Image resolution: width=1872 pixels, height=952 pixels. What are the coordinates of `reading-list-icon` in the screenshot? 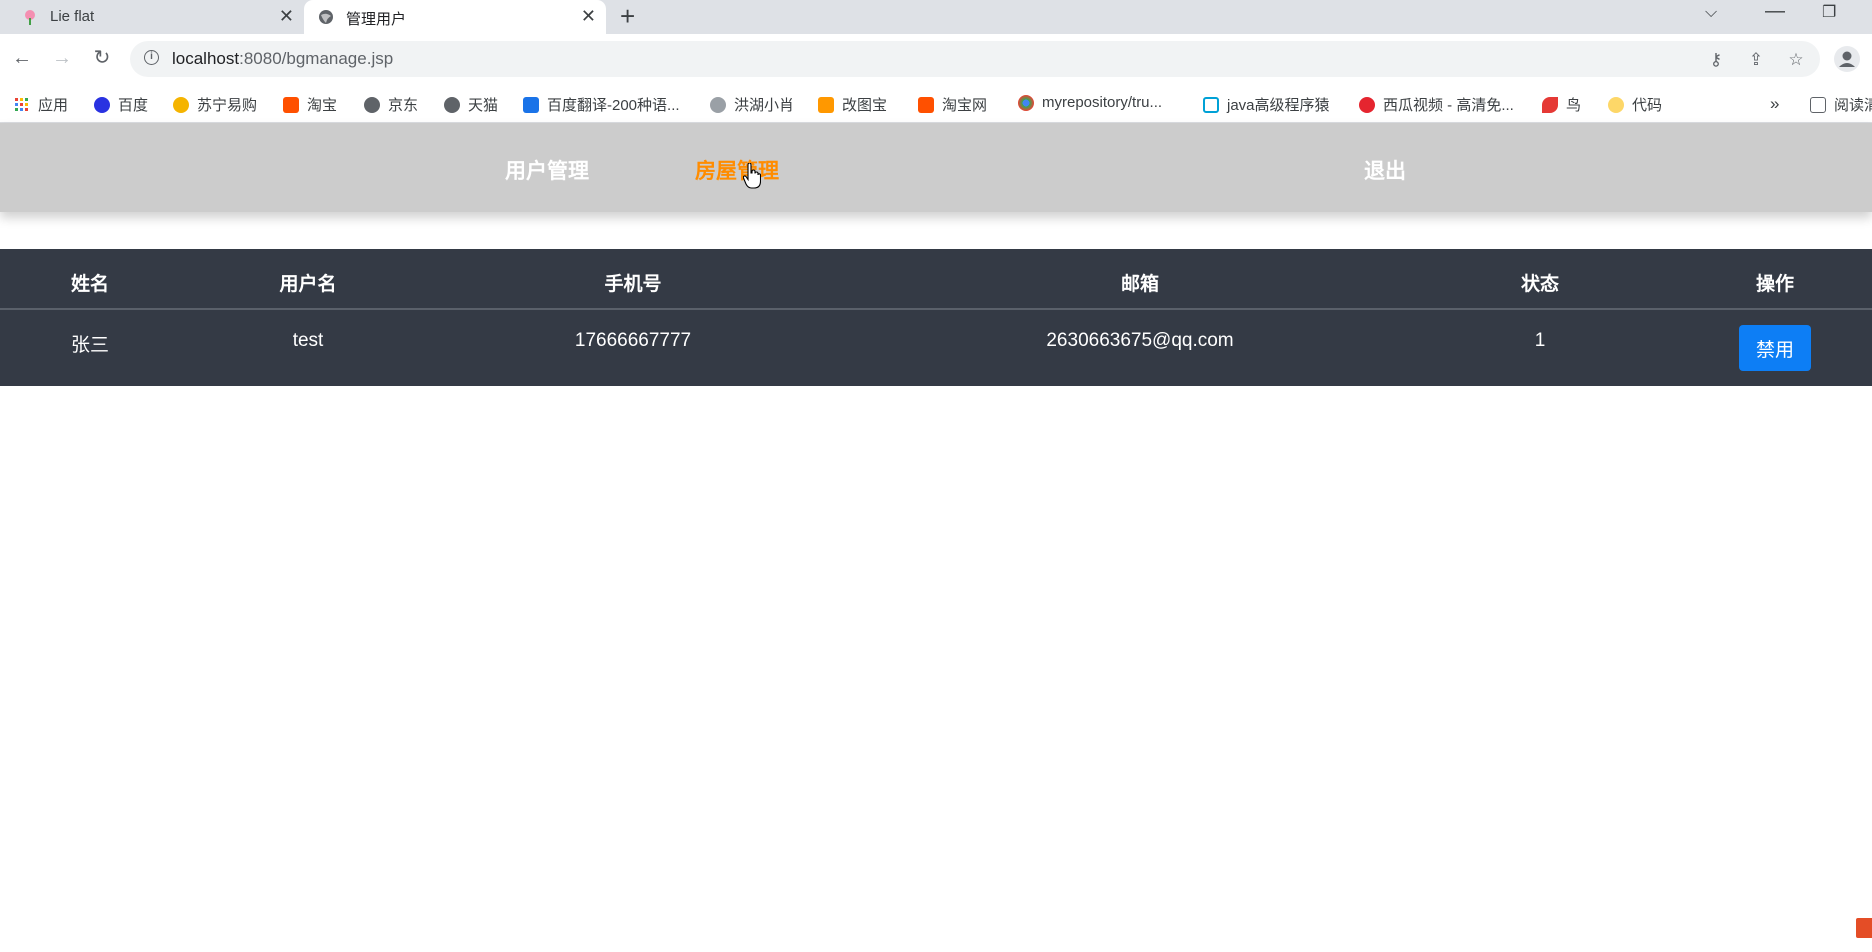 It's located at (1818, 104).